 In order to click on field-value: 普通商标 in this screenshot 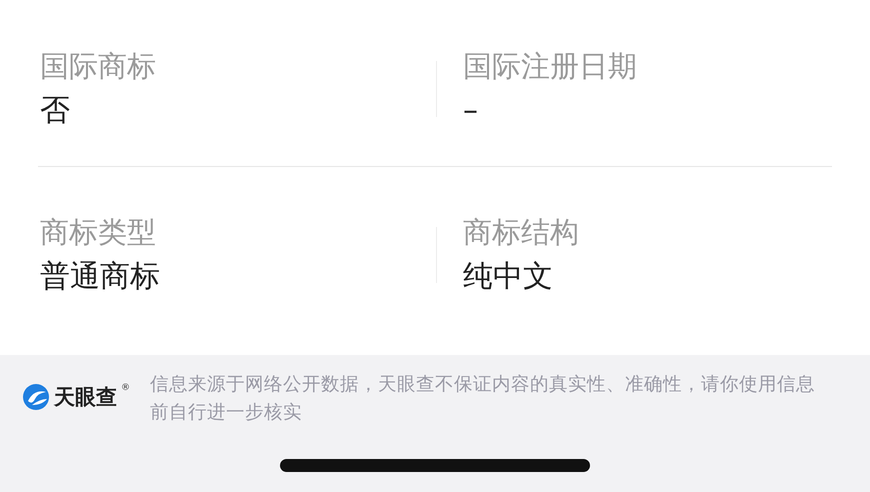, I will do `click(100, 277)`.